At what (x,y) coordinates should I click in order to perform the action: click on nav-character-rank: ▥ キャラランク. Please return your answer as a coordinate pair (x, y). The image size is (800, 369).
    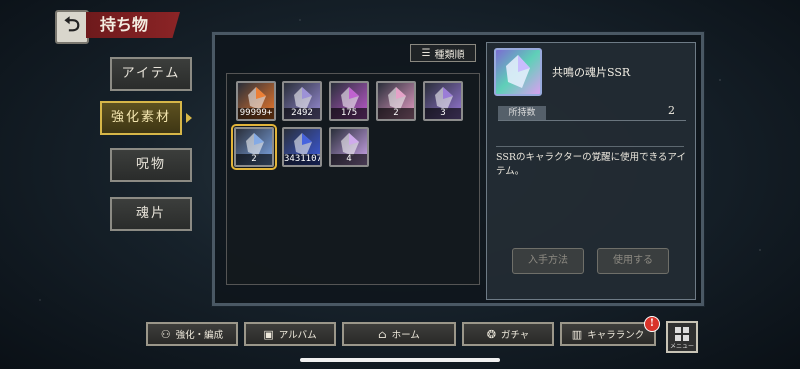
    Looking at the image, I should click on (608, 334).